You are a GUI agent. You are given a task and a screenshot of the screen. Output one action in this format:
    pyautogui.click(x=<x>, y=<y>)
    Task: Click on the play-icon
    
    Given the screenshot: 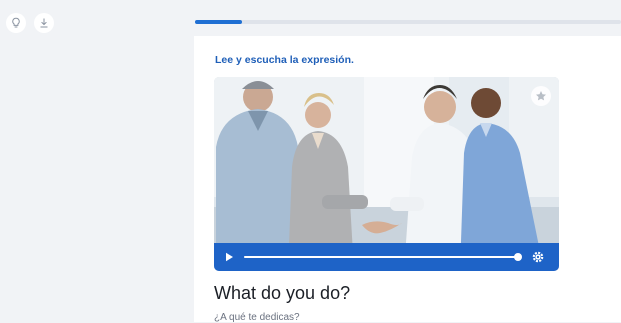 What is the action you would take?
    pyautogui.click(x=229, y=257)
    